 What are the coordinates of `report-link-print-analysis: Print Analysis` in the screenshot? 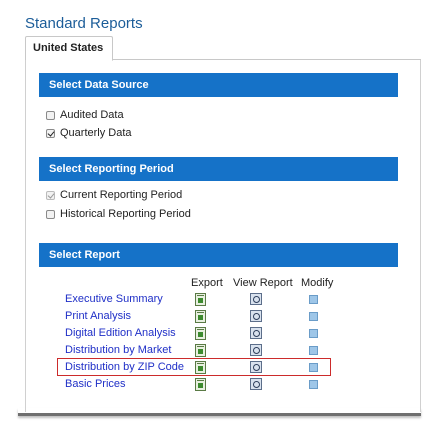 It's located at (98, 316).